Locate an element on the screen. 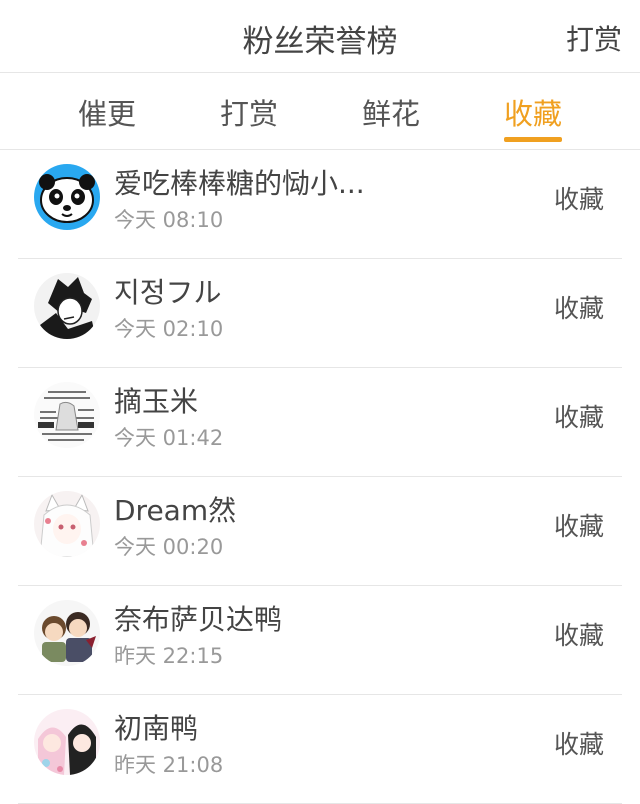 Image resolution: width=640 pixels, height=804 pixels. anime-girl-avatar is located at coordinates (67, 524).